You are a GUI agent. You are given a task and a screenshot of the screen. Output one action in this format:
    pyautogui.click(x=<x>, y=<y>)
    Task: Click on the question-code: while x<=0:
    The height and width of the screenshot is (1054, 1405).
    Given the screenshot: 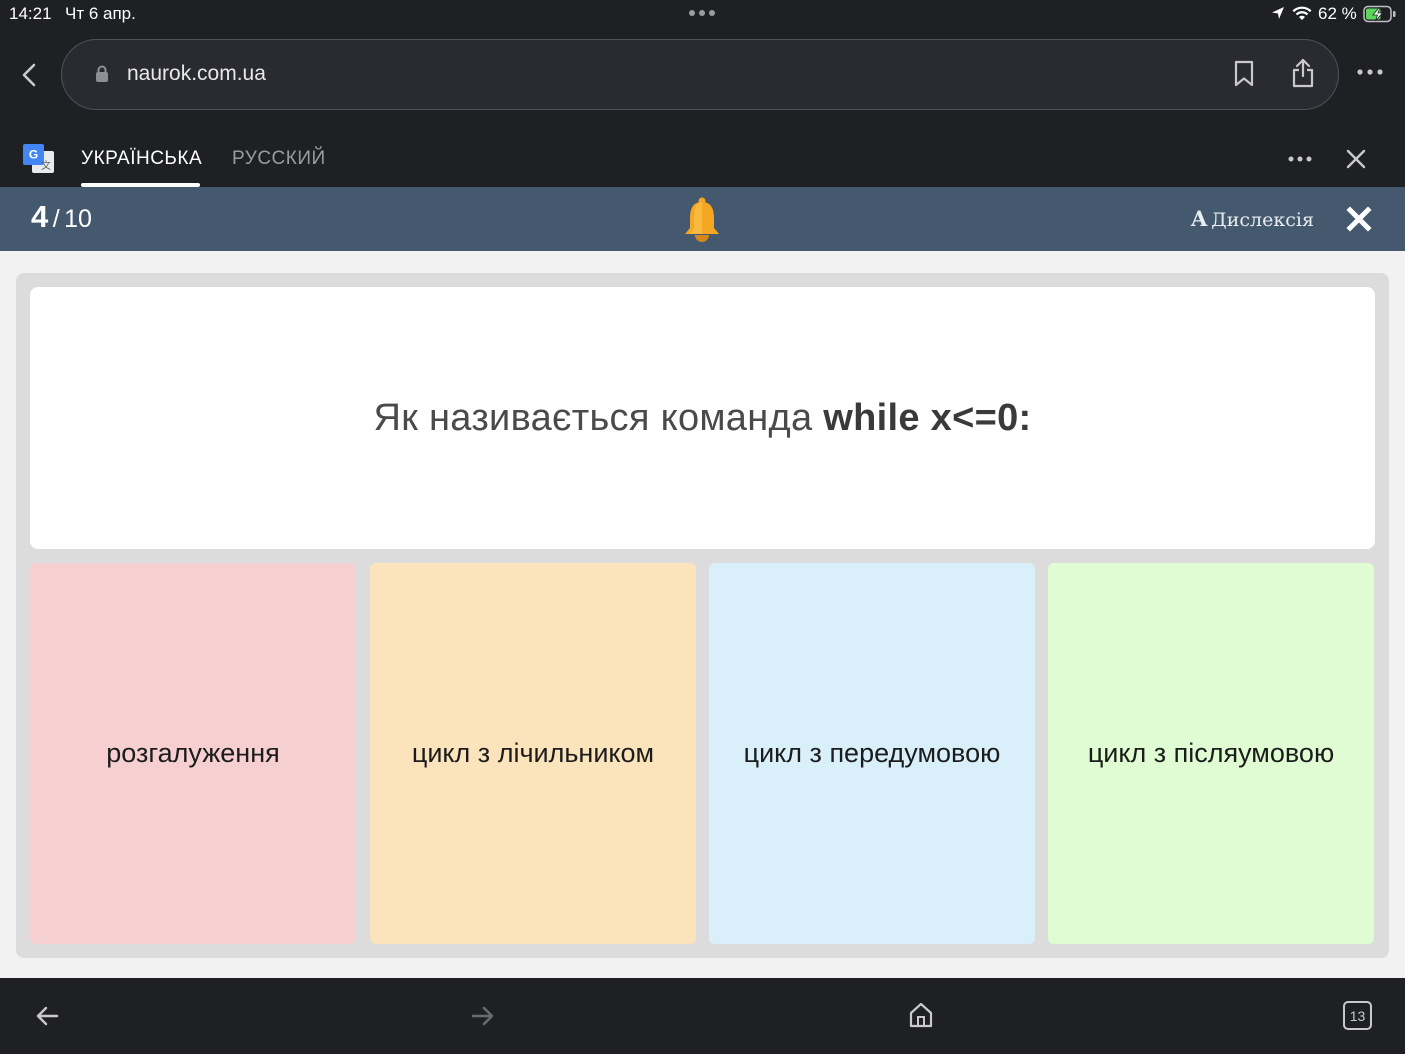 What is the action you would take?
    pyautogui.click(x=927, y=417)
    